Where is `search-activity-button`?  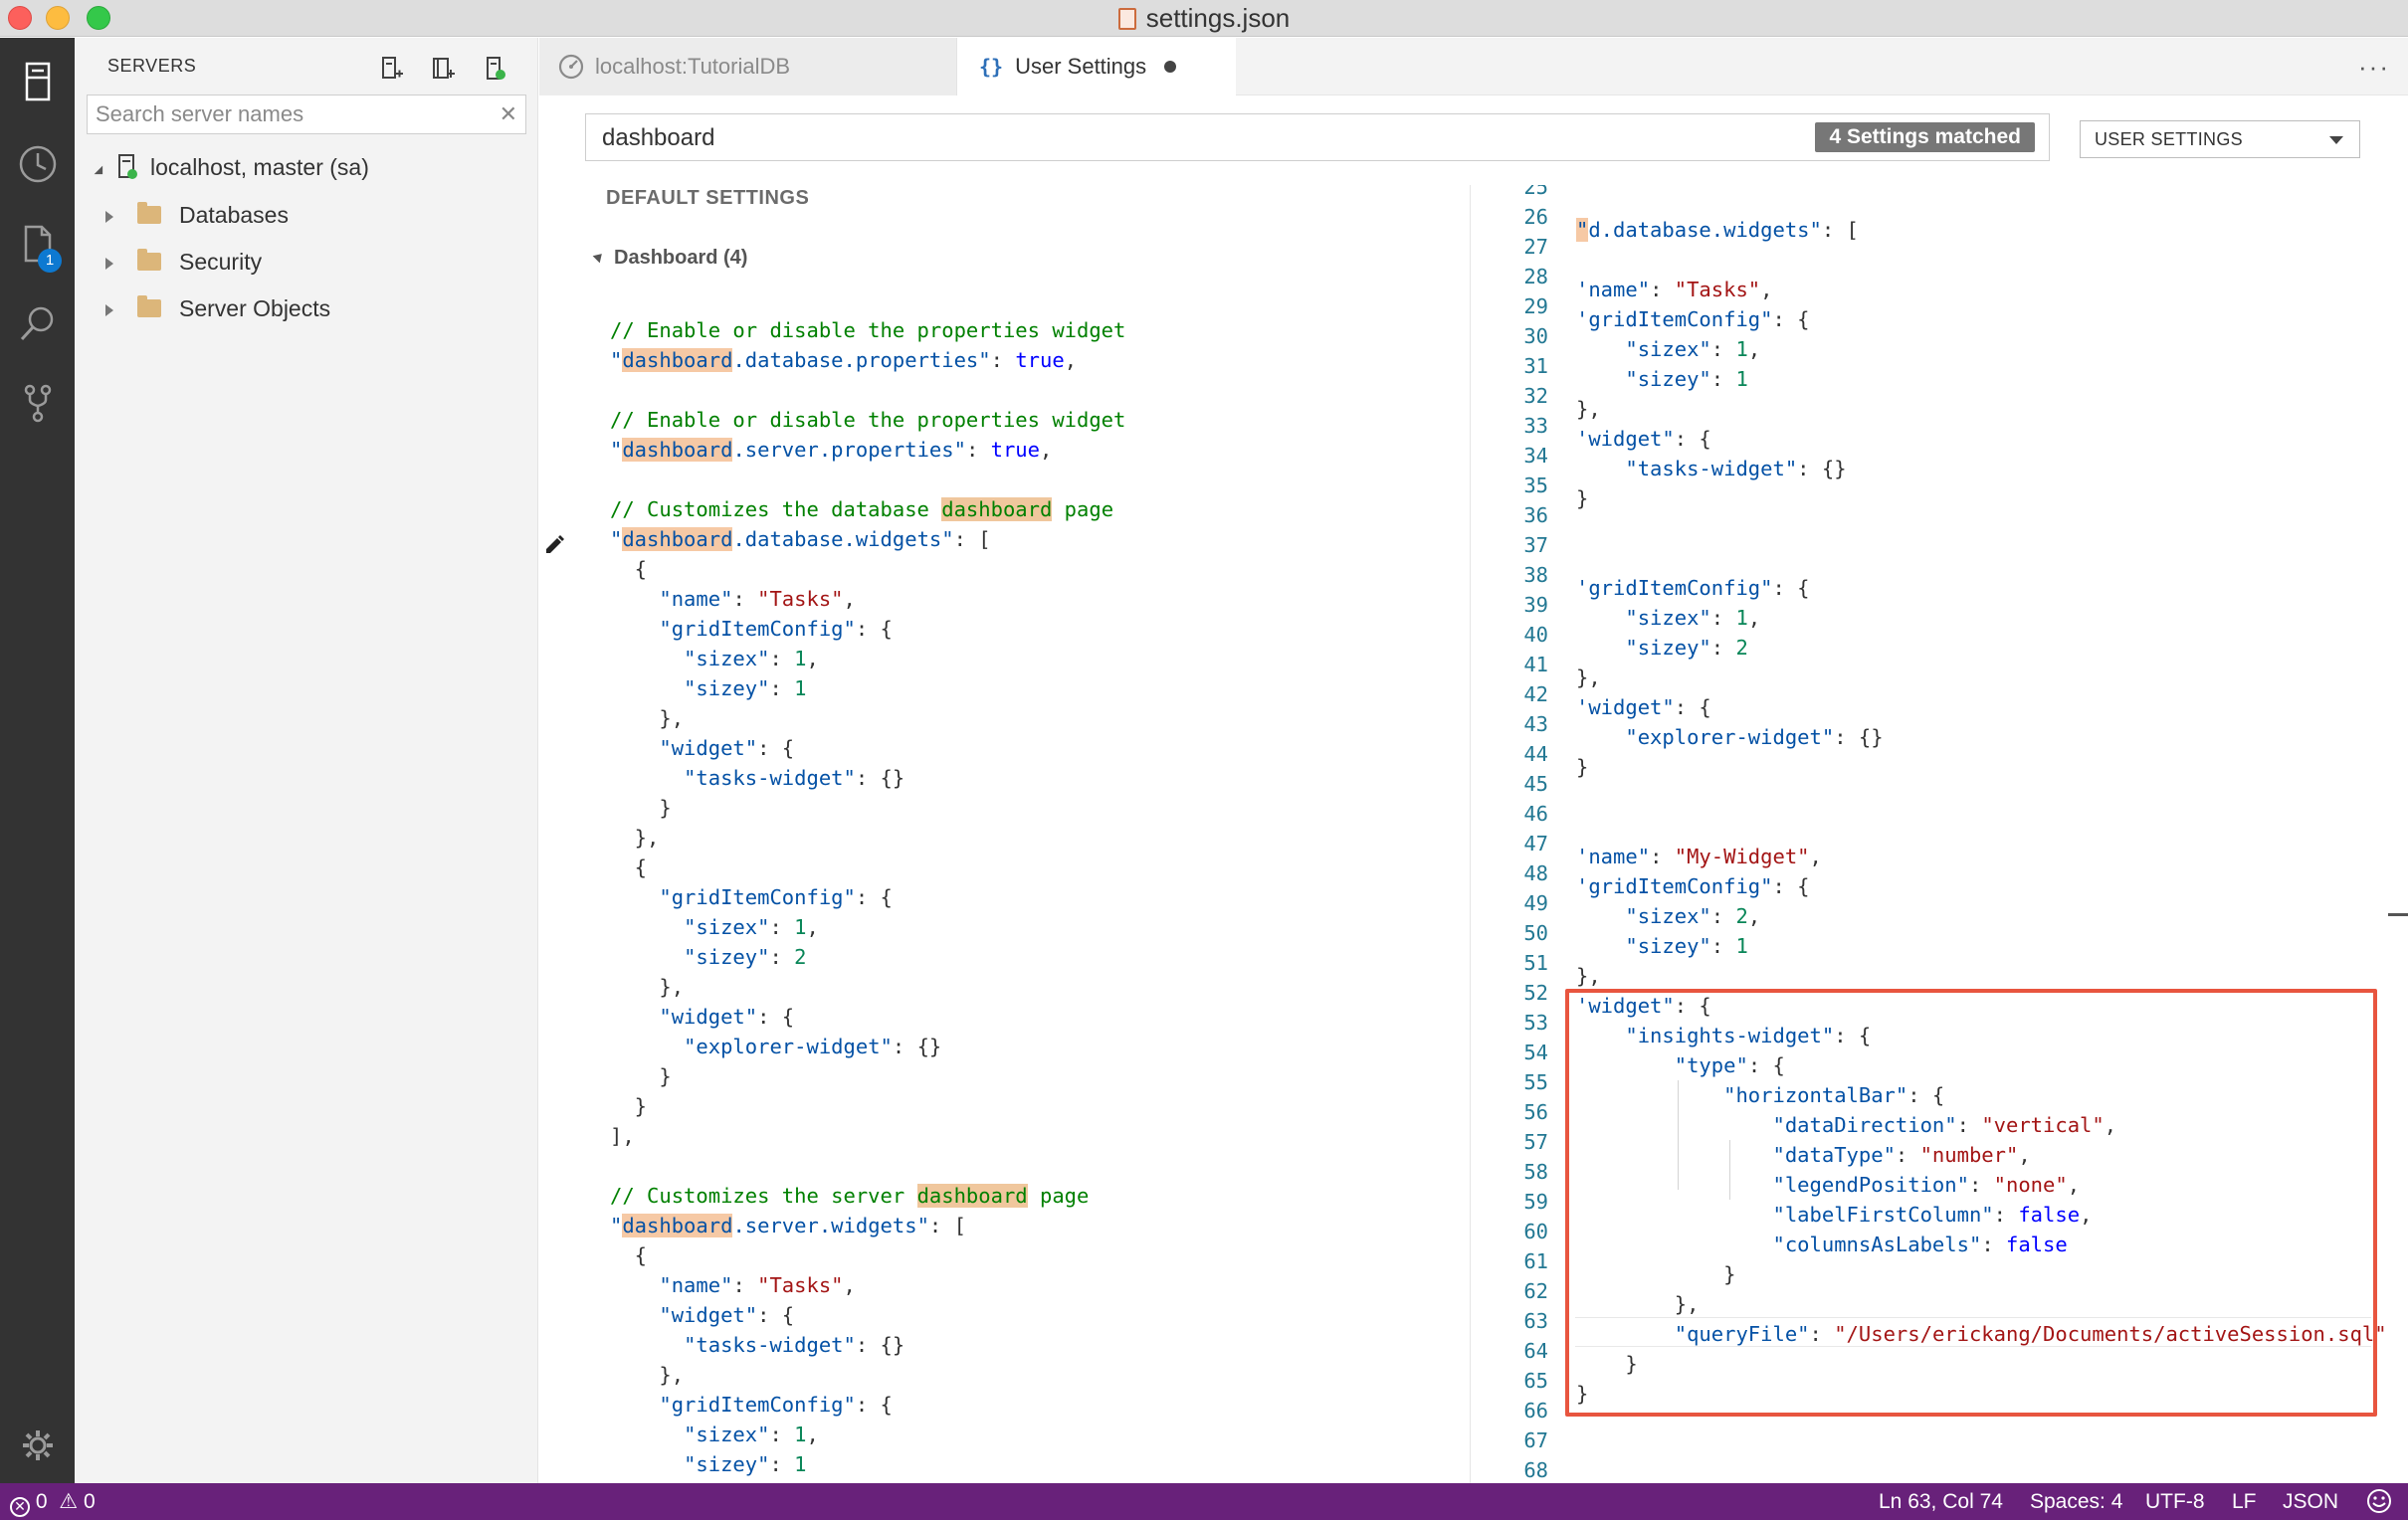
search-activity-button is located at coordinates (37, 323).